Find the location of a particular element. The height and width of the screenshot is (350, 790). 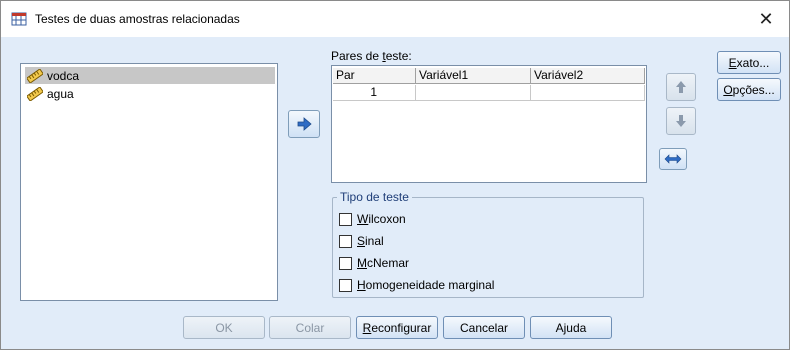

pair-number-cell: 1 is located at coordinates (374, 93).